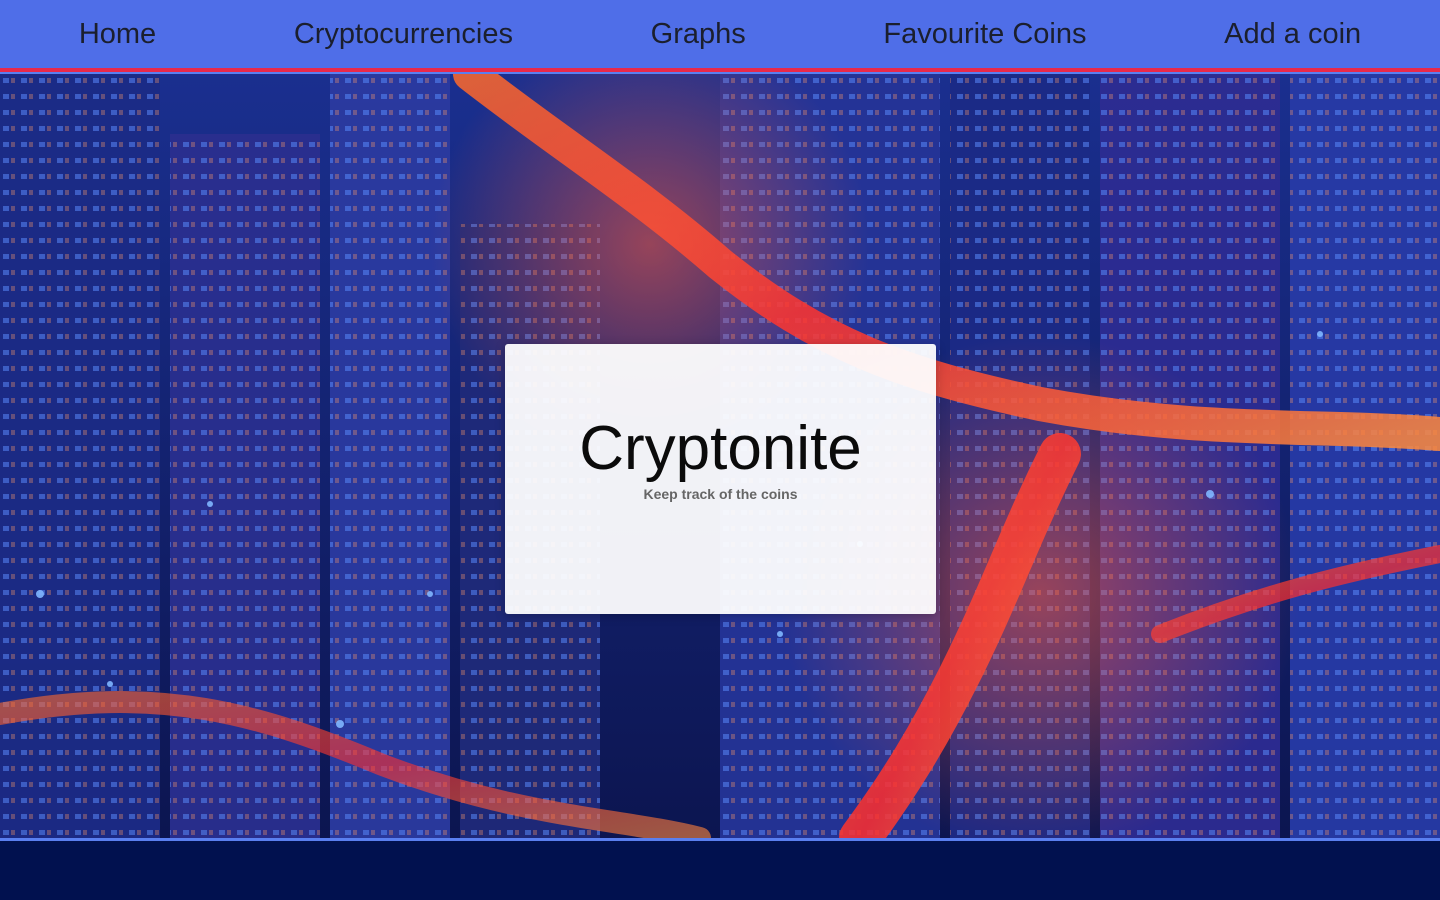 The width and height of the screenshot is (1440, 900). Describe the element at coordinates (720, 448) in the screenshot. I see `site-title: Cryptonite` at that location.